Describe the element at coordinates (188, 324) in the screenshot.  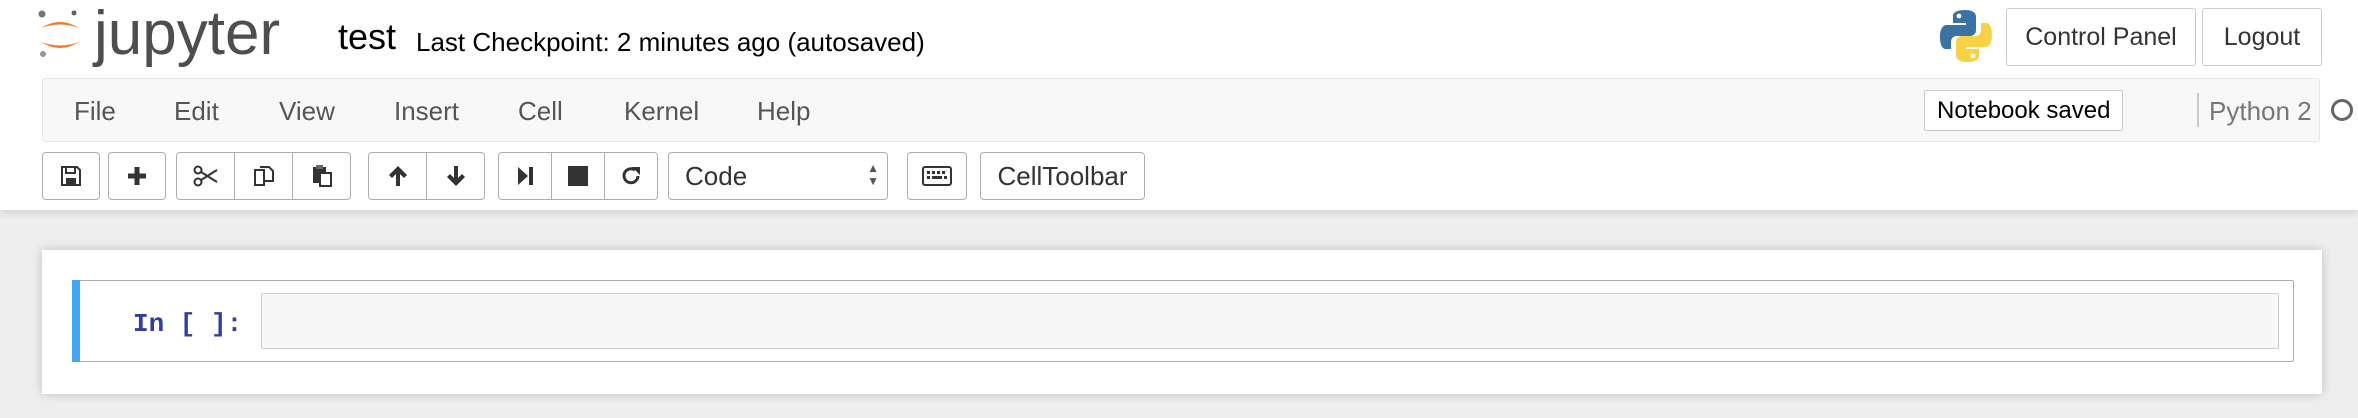
I see `input-prompt: In [ ]:` at that location.